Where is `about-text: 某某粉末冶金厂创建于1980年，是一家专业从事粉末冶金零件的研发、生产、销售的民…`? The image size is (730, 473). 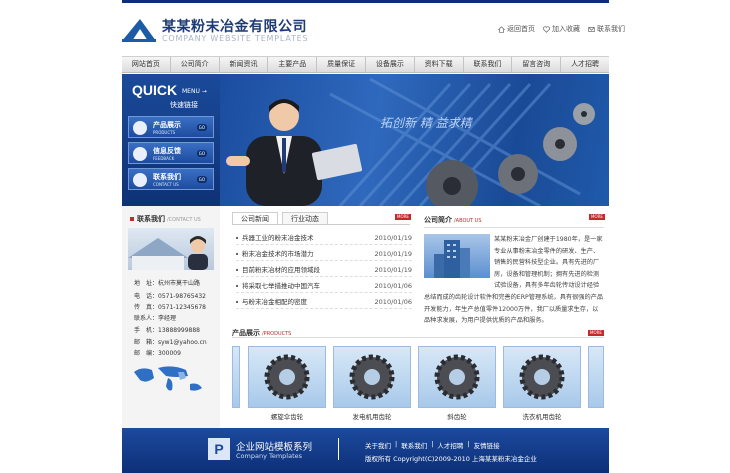 about-text: 某某粉末冶金厂创建于1980年，是一家专业从事粉末冶金零件的研发、生产、销售的民… is located at coordinates (514, 280).